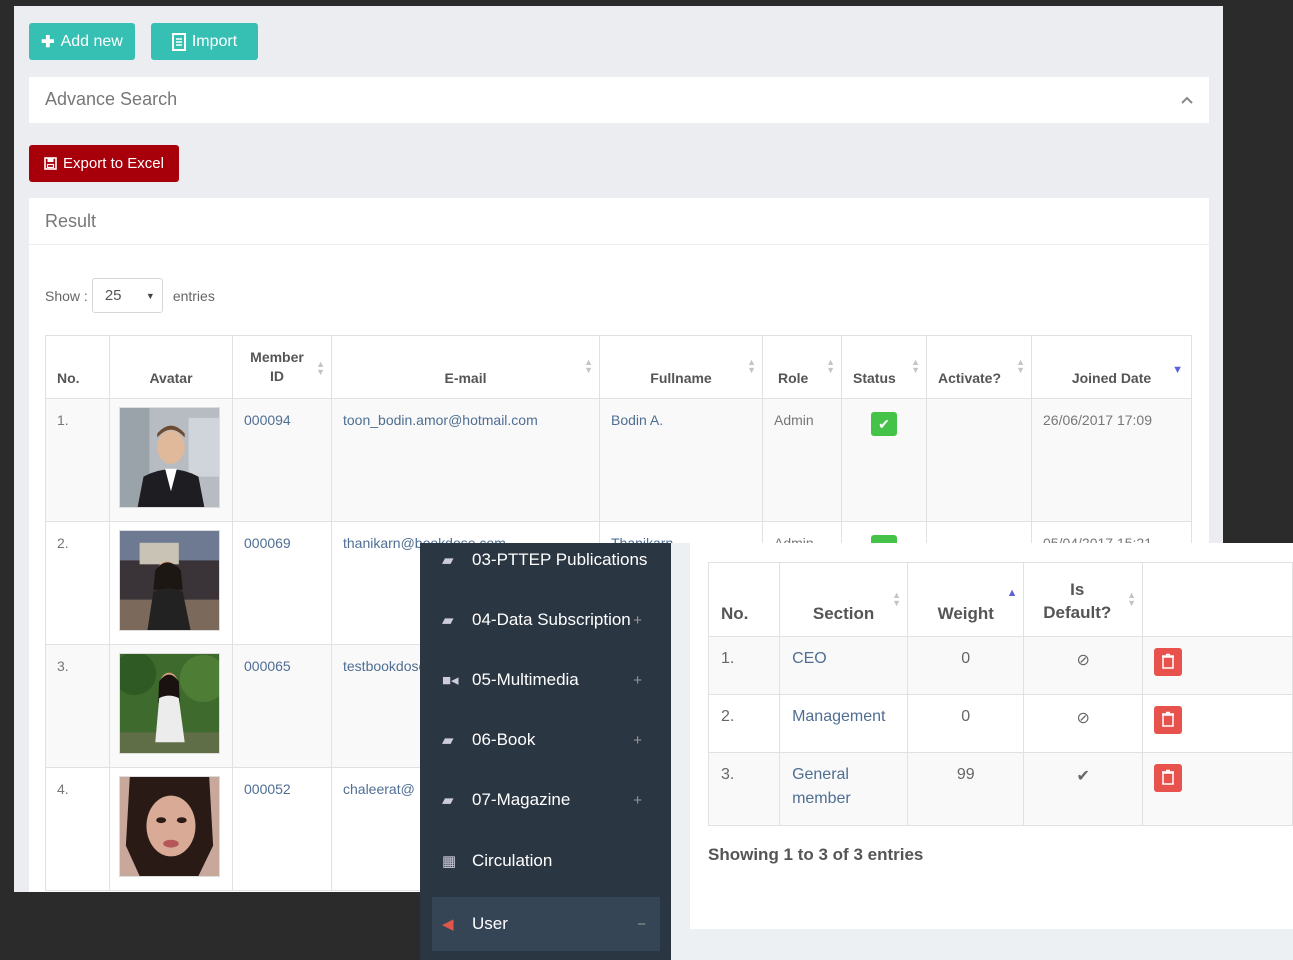 The width and height of the screenshot is (1293, 960). What do you see at coordinates (802, 460) in the screenshot?
I see `role-text: Admin` at bounding box center [802, 460].